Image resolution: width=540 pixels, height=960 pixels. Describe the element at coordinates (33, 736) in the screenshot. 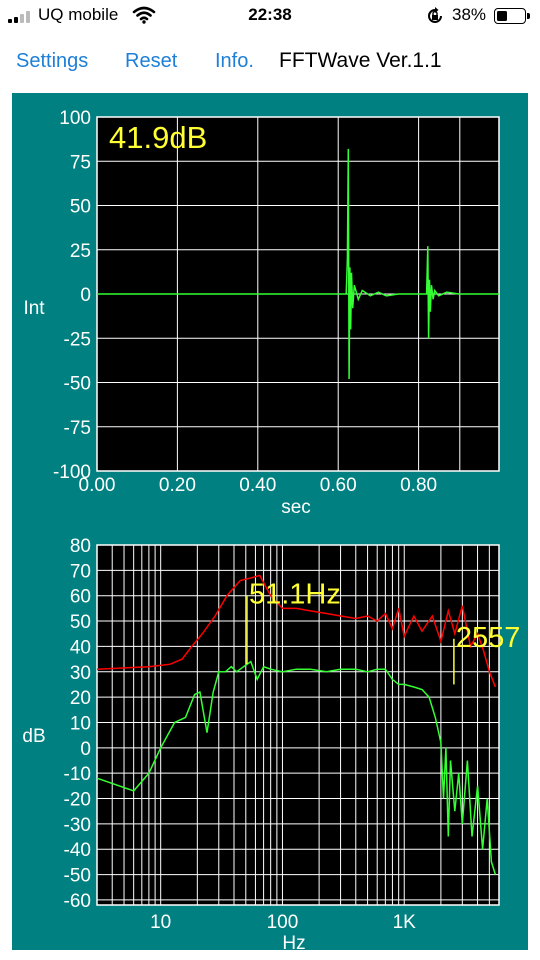

I see `fft-y-axis-label: dB` at that location.